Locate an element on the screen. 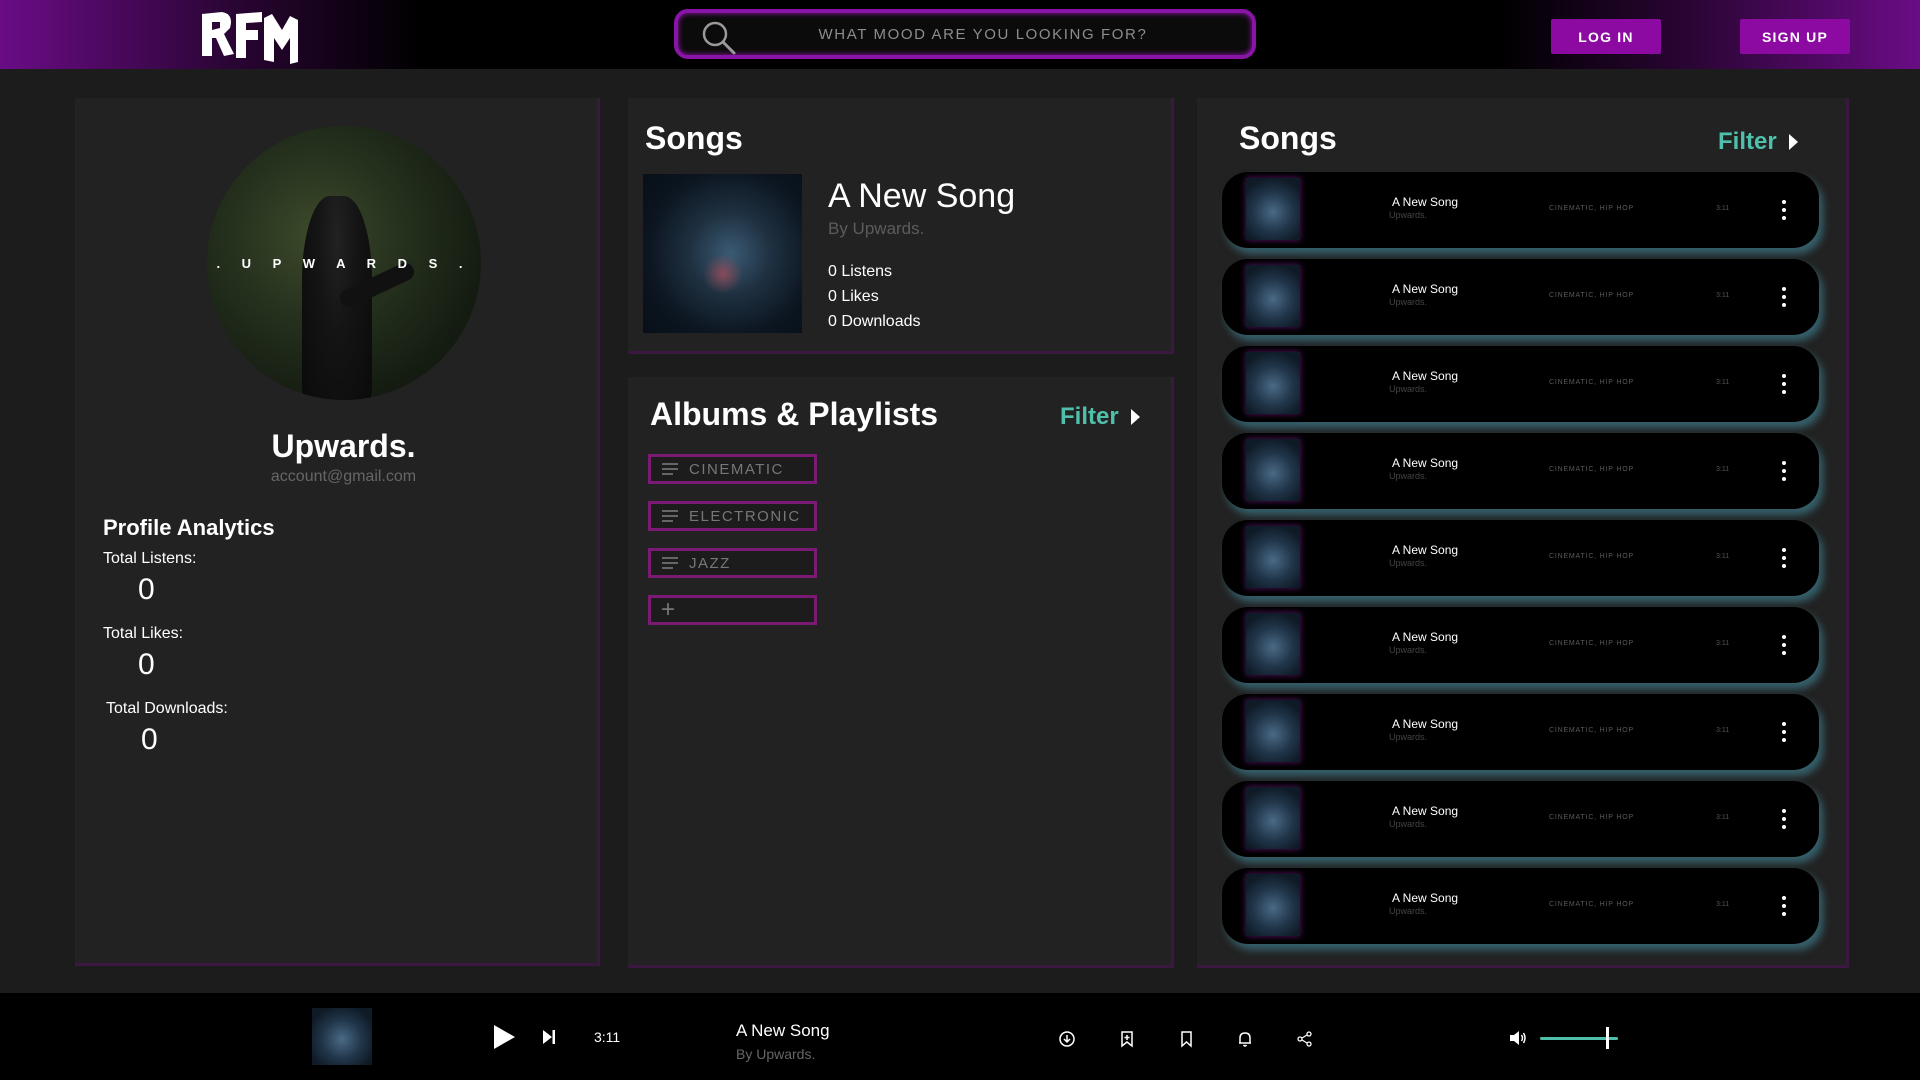 The width and height of the screenshot is (1920, 1080). add-playlist-button: + is located at coordinates (732, 610).